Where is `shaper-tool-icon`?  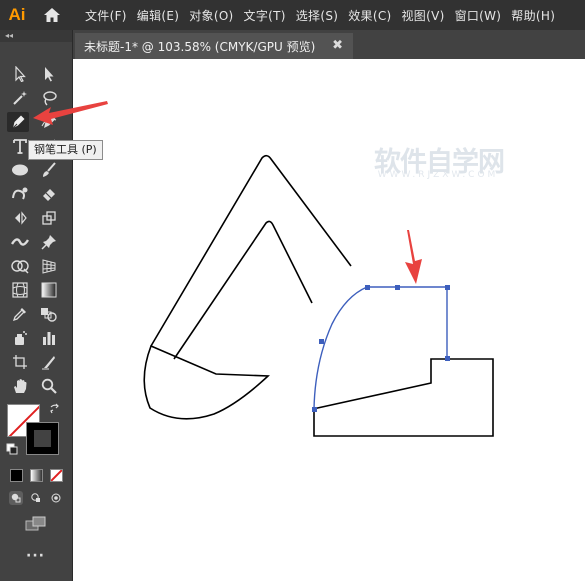 shaper-tool-icon is located at coordinates (20, 194).